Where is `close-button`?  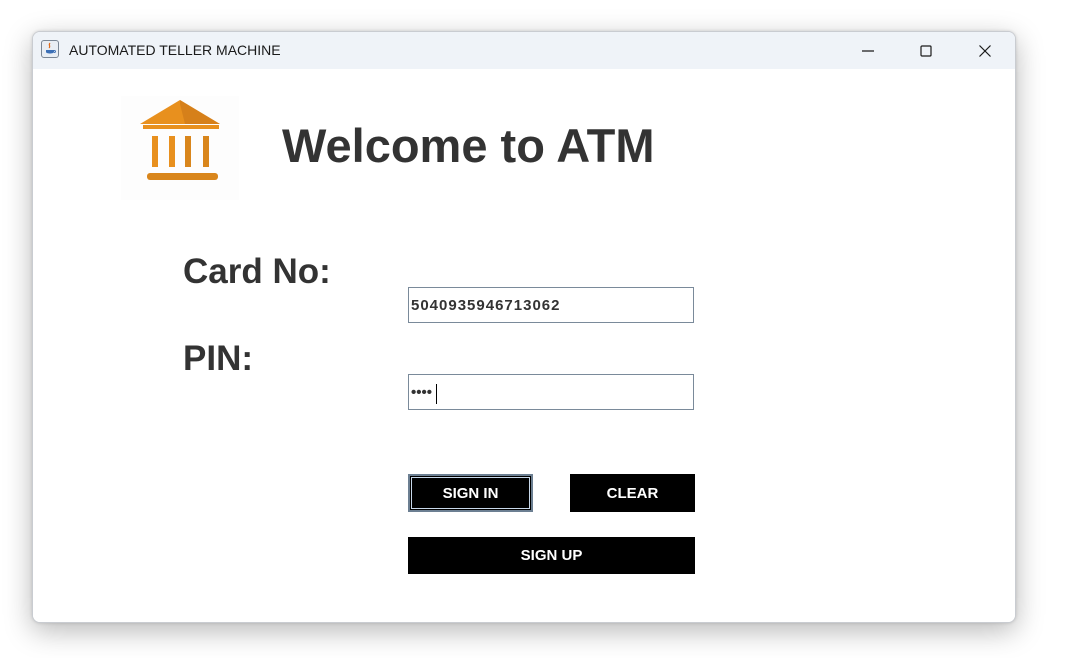
close-button is located at coordinates (985, 50).